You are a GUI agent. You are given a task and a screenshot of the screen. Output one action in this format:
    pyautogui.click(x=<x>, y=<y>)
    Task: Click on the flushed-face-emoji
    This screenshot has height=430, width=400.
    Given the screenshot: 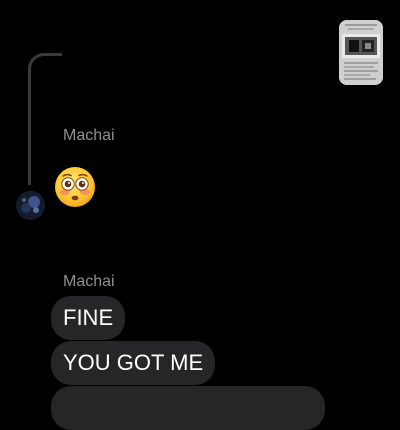 What is the action you would take?
    pyautogui.click(x=75, y=189)
    